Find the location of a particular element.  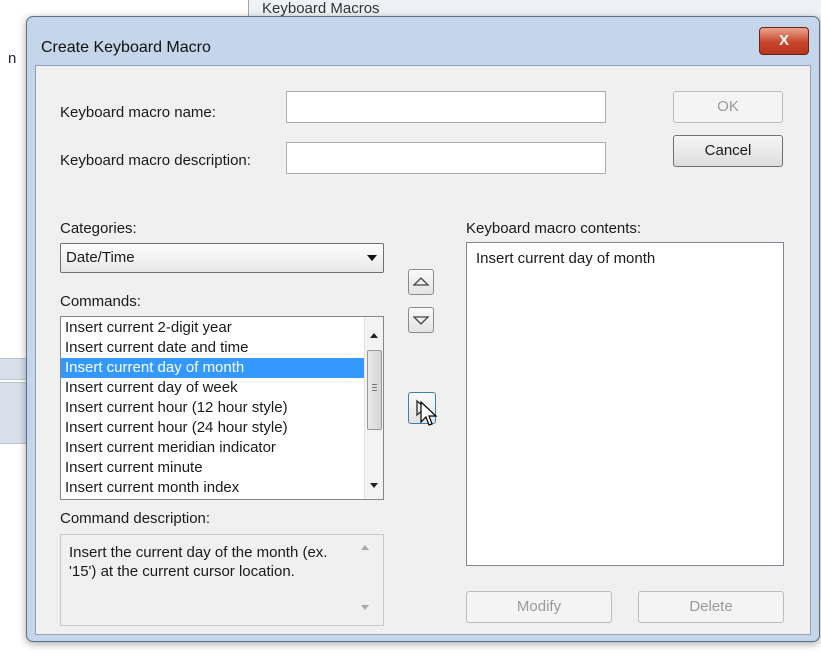

delete-button: Delete is located at coordinates (711, 607).